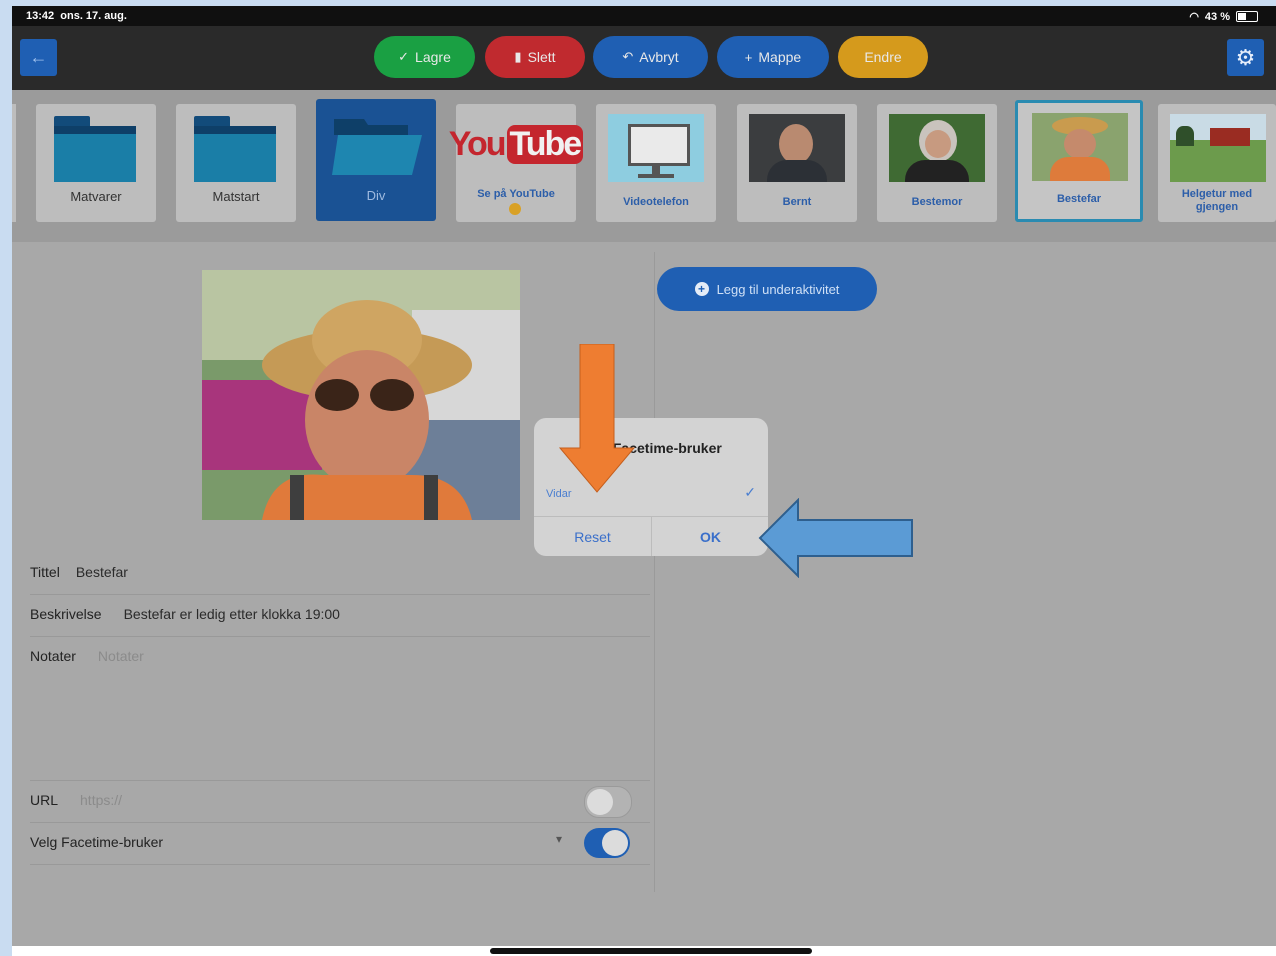 The image size is (1276, 956). What do you see at coordinates (340, 572) in the screenshot?
I see `title-row: Tittel Bestefar` at bounding box center [340, 572].